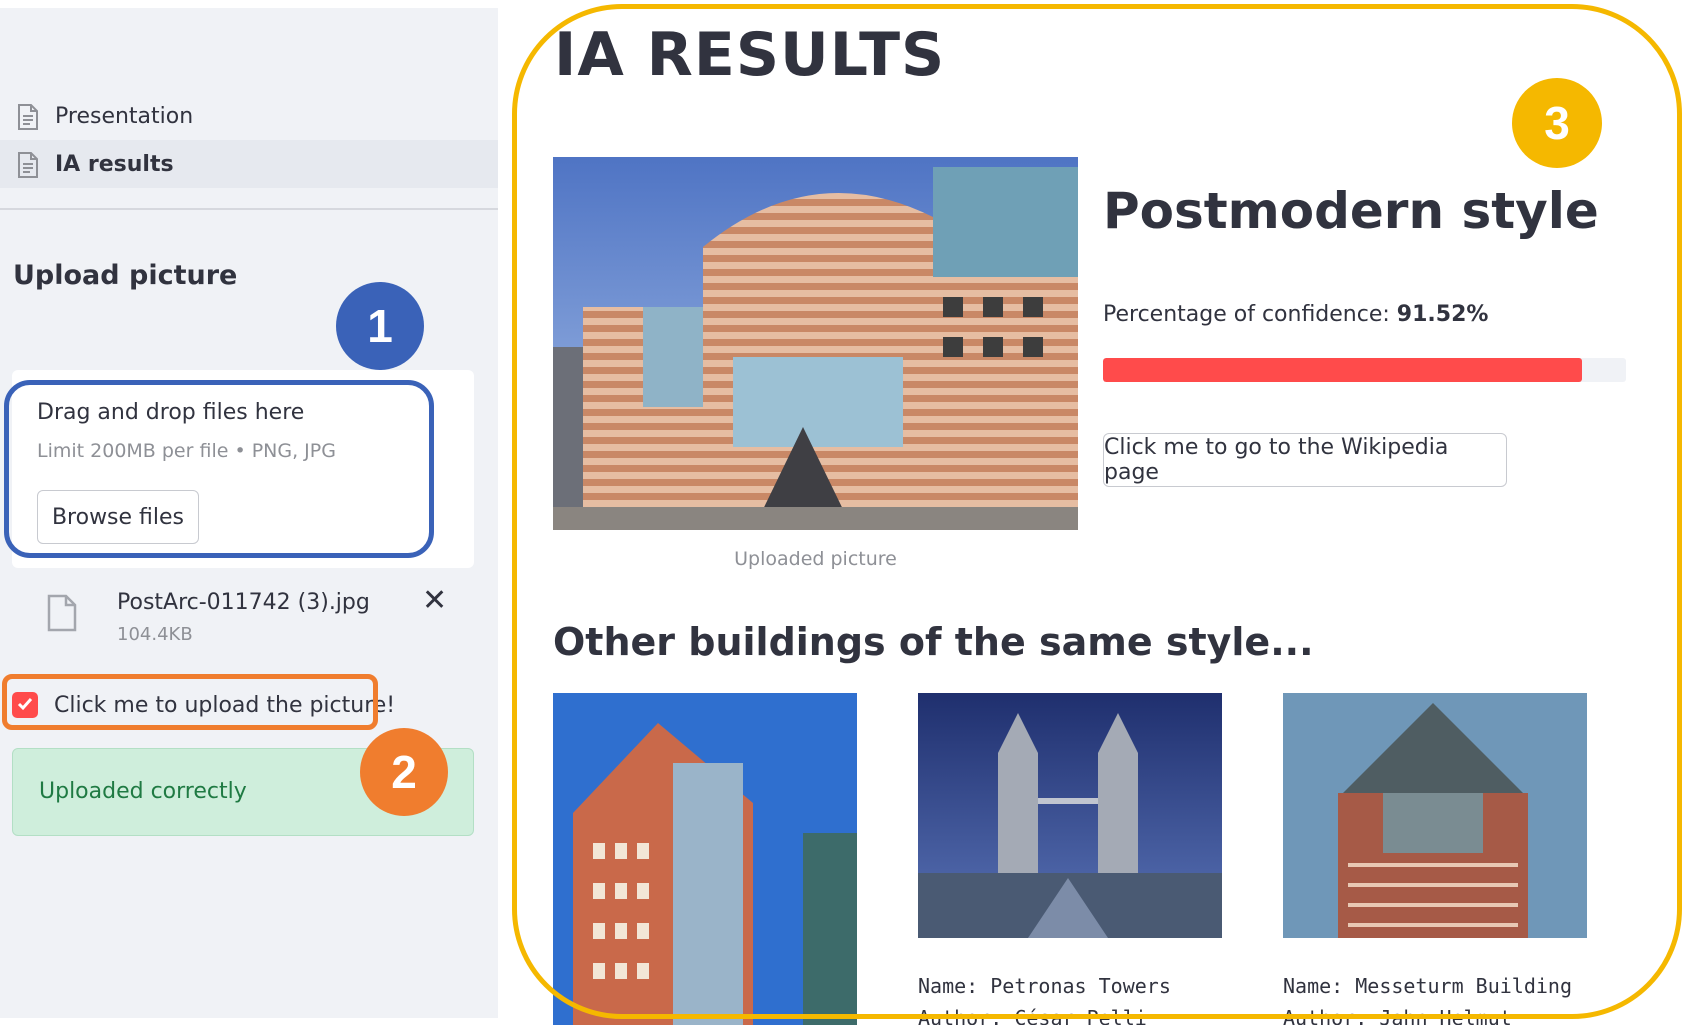 This screenshot has width=1685, height=1025. Describe the element at coordinates (815, 559) in the screenshot. I see `image-caption: Uploaded picture` at that location.